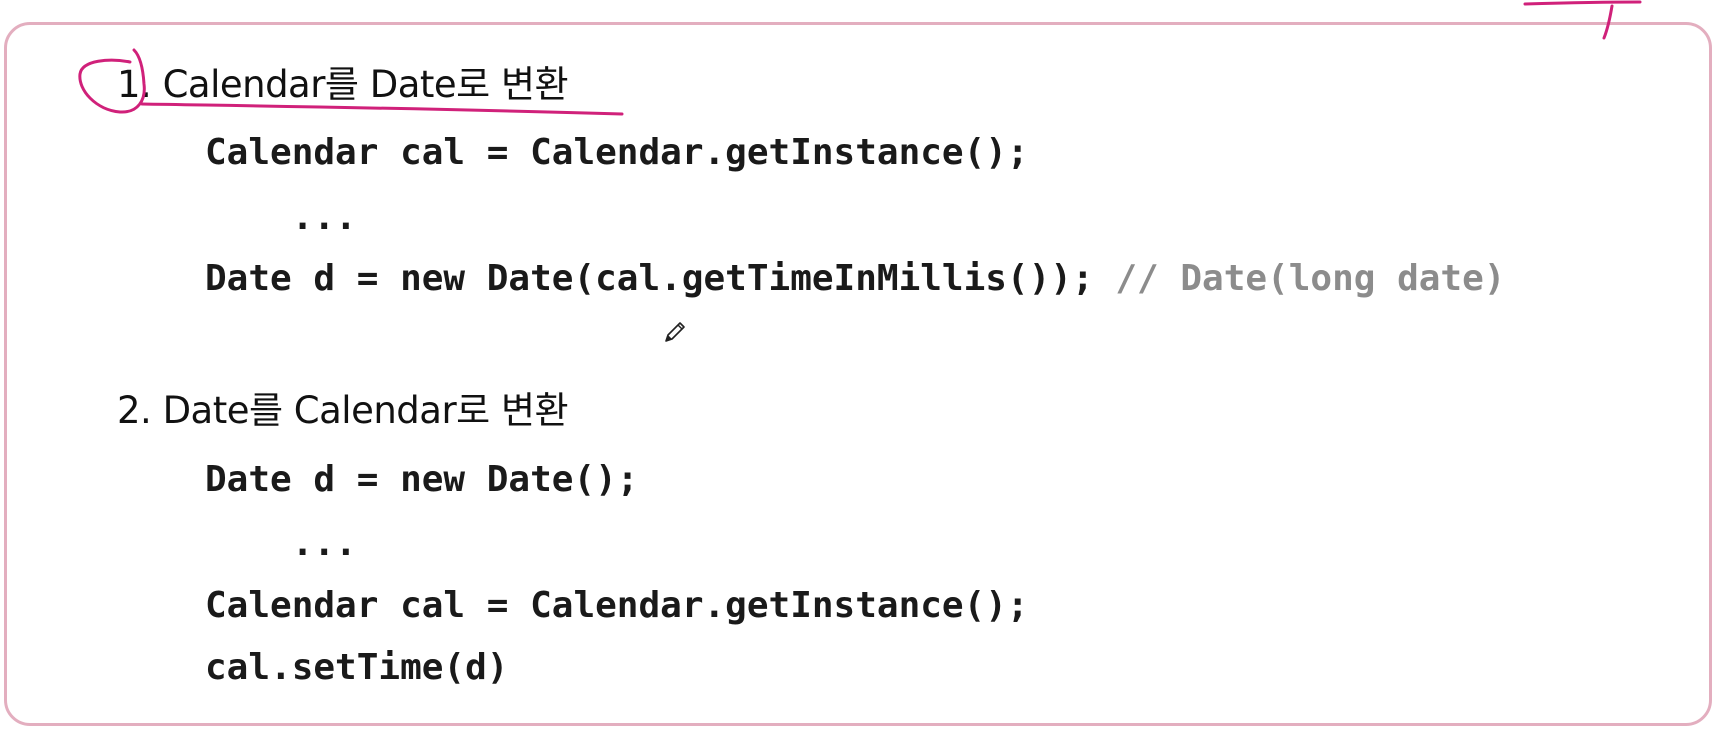 The image size is (1729, 746). What do you see at coordinates (357, 667) in the screenshot?
I see `code-line: cal.setTime(d)` at bounding box center [357, 667].